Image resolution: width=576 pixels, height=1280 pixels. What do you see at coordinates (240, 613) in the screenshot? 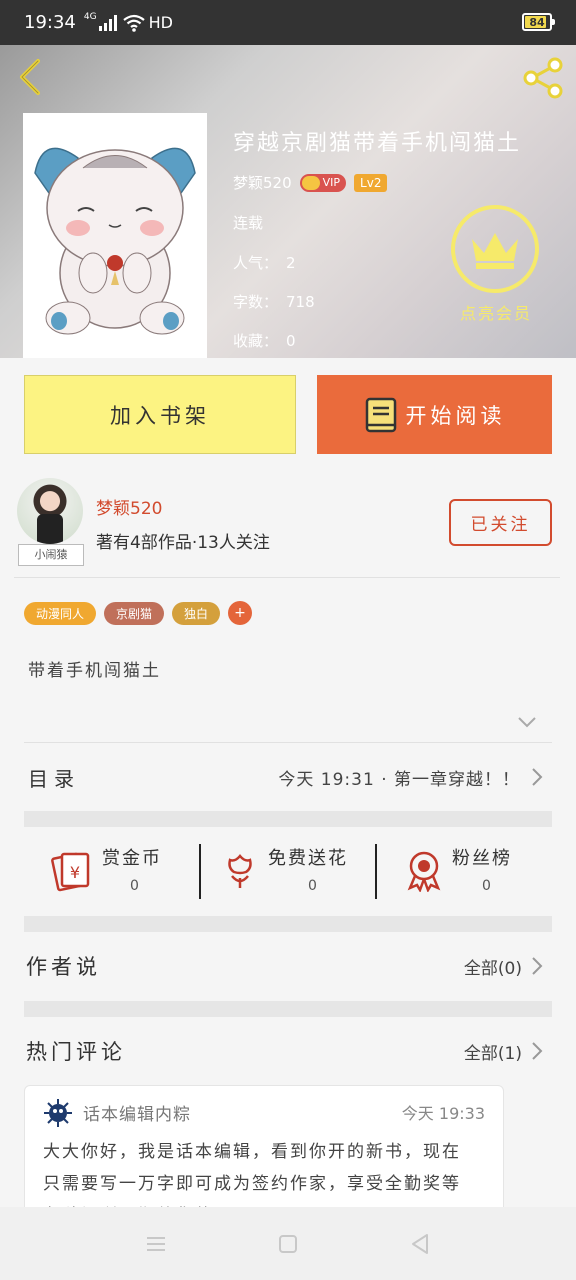
I see `add-tag-button: +` at bounding box center [240, 613].